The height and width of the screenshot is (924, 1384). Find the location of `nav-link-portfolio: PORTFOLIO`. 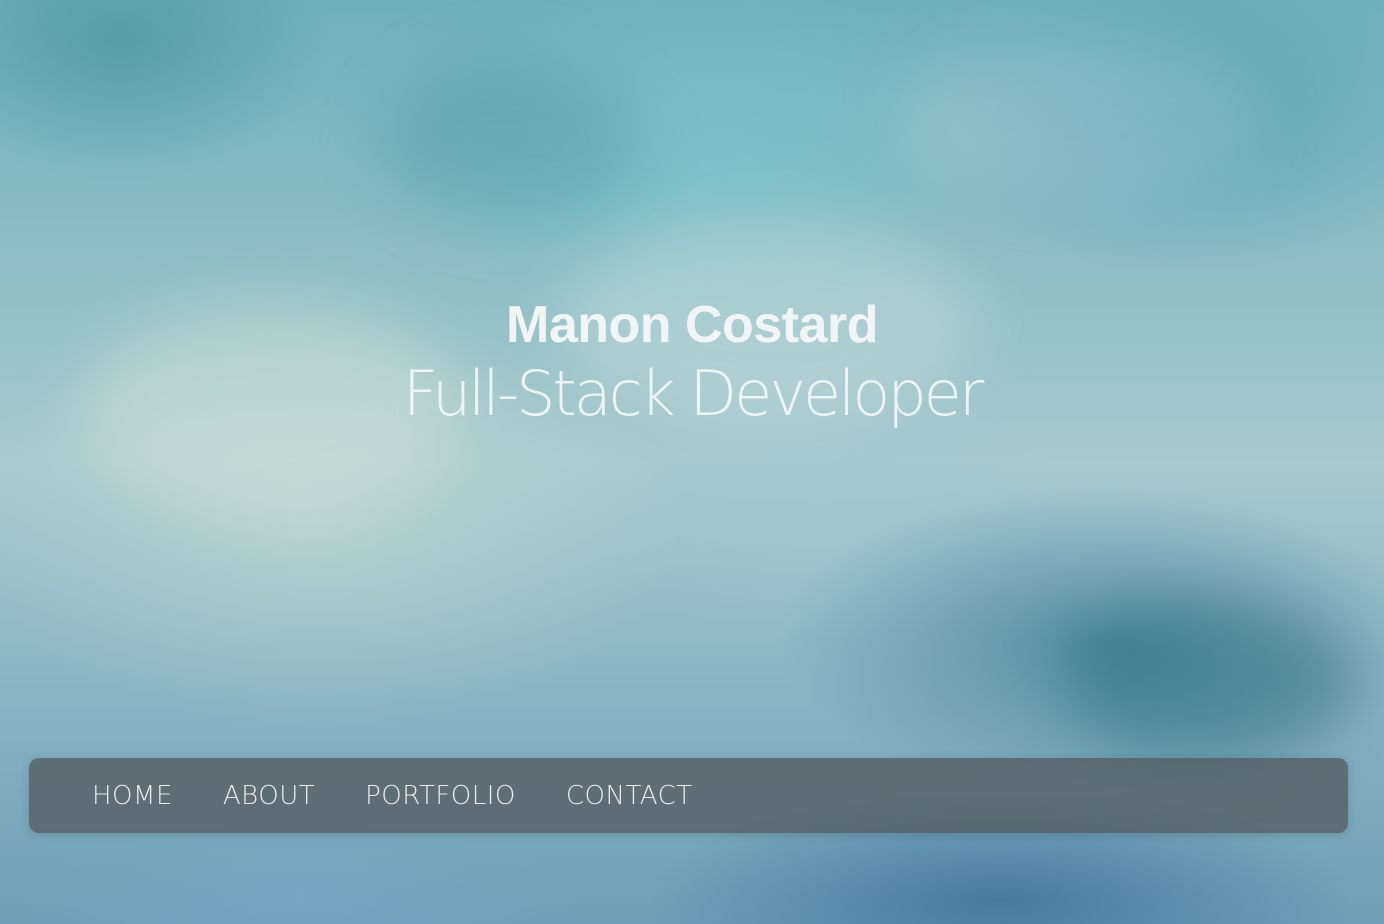

nav-link-portfolio: PORTFOLIO is located at coordinates (440, 796).